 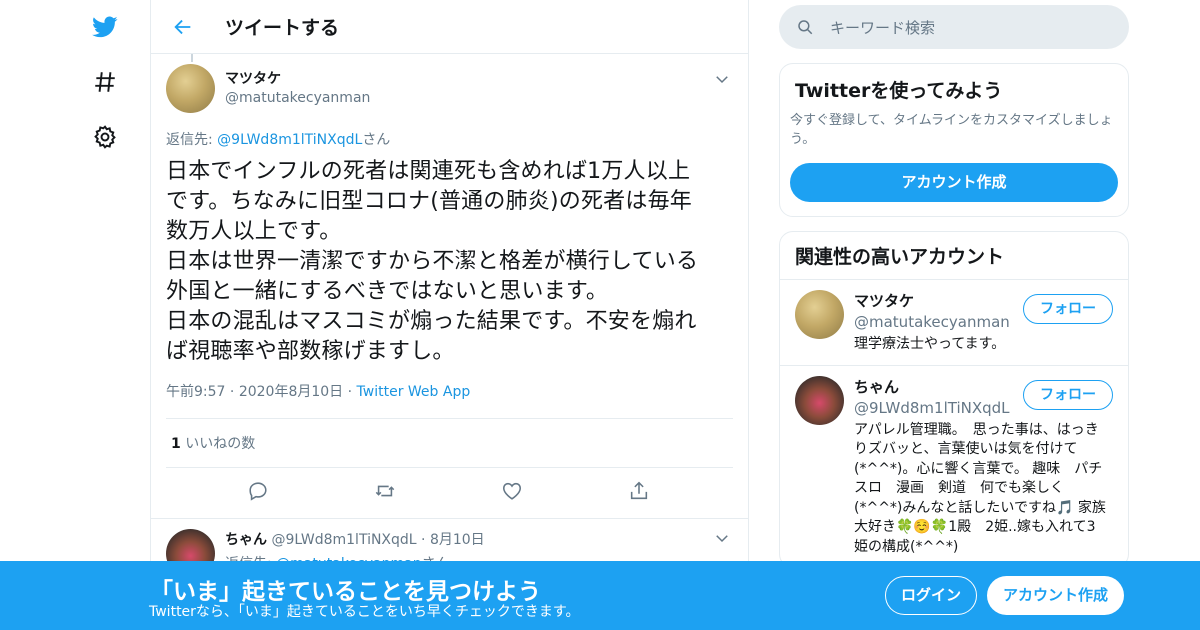 What do you see at coordinates (254, 231) in the screenshot?
I see `tweet-line: 数万人以上です。` at bounding box center [254, 231].